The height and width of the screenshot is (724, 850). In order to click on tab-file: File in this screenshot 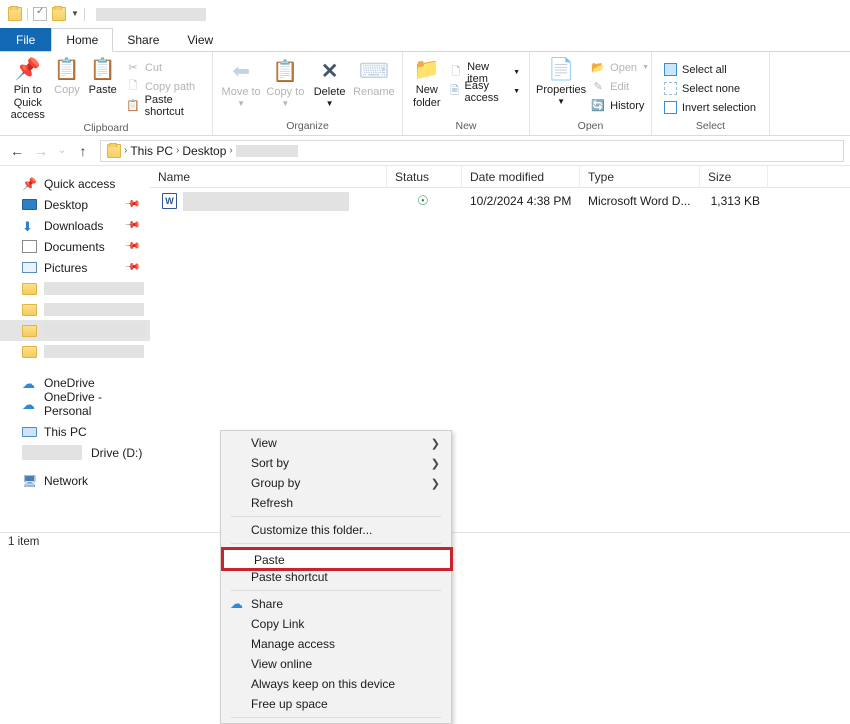, I will do `click(26, 39)`.